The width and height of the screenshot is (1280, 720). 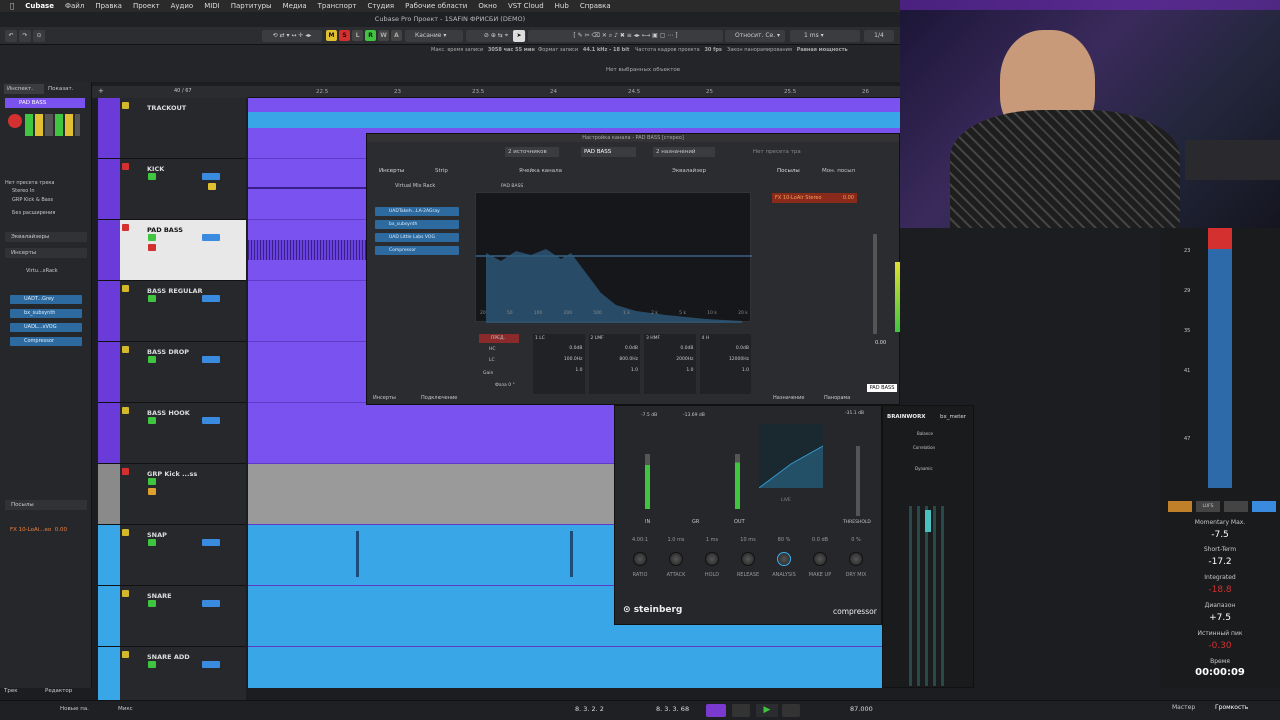 What do you see at coordinates (172, 616) in the screenshot?
I see `track-snare: SNARE` at bounding box center [172, 616].